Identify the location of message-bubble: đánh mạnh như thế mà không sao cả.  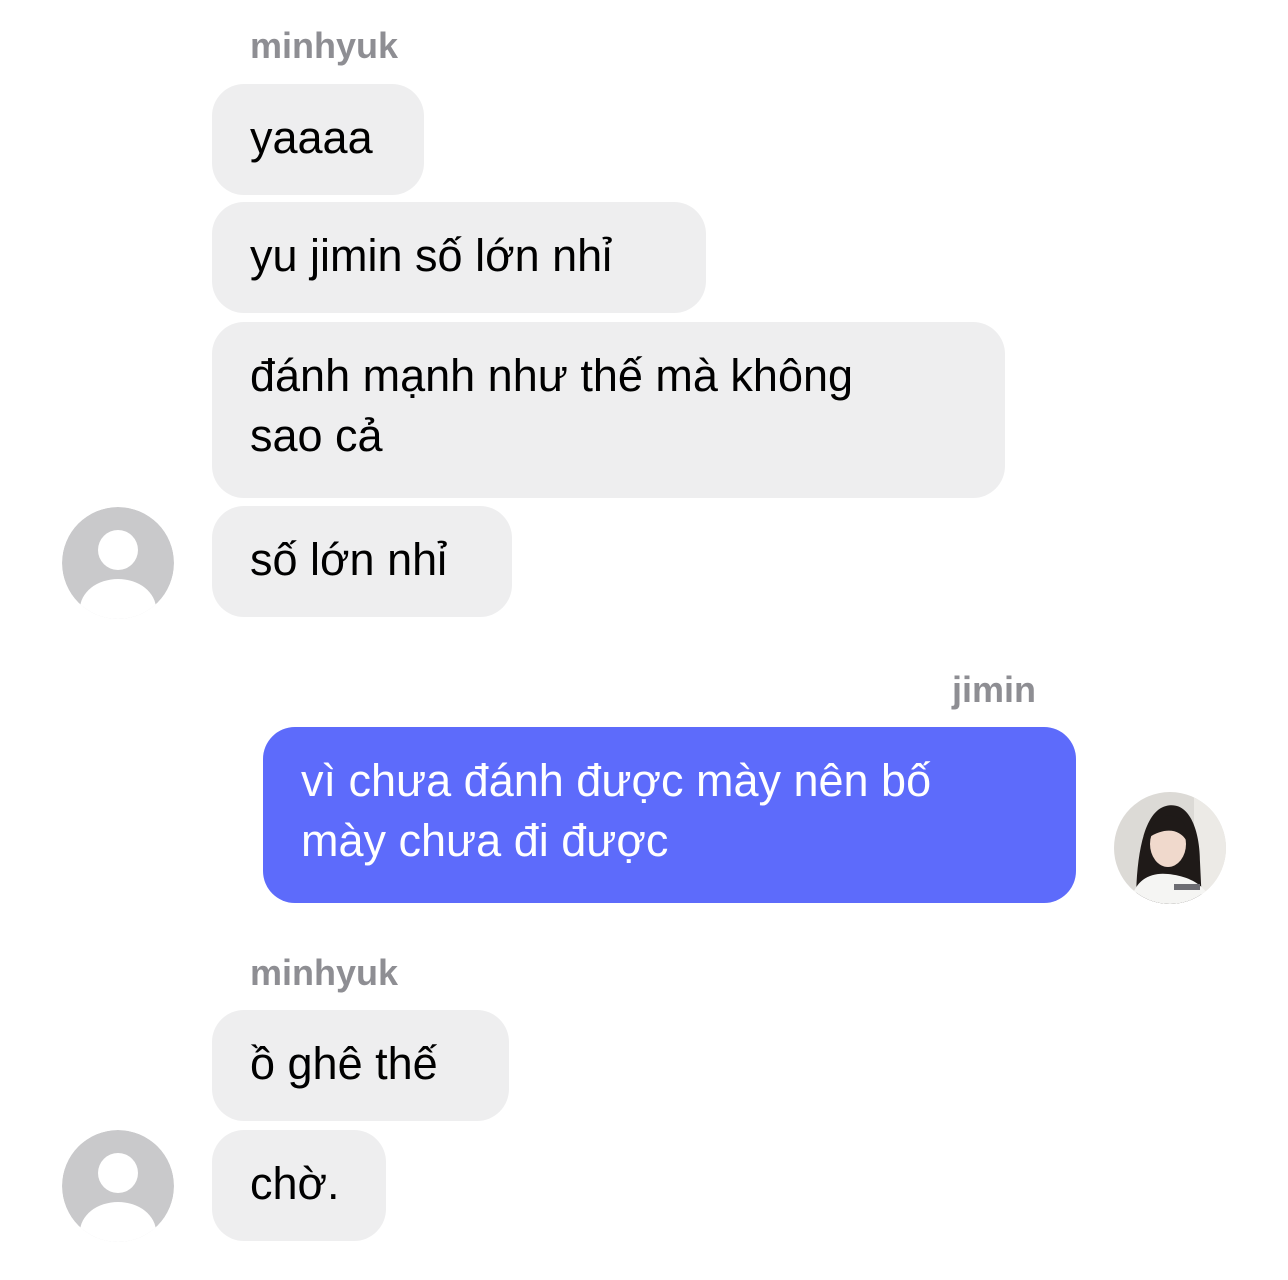
(608, 410).